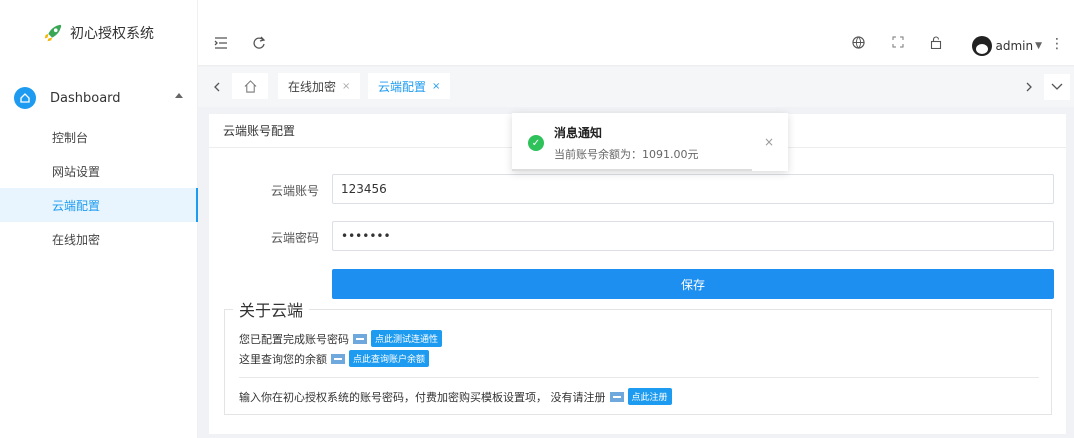 The height and width of the screenshot is (438, 1074). What do you see at coordinates (982, 46) in the screenshot?
I see `avatar` at bounding box center [982, 46].